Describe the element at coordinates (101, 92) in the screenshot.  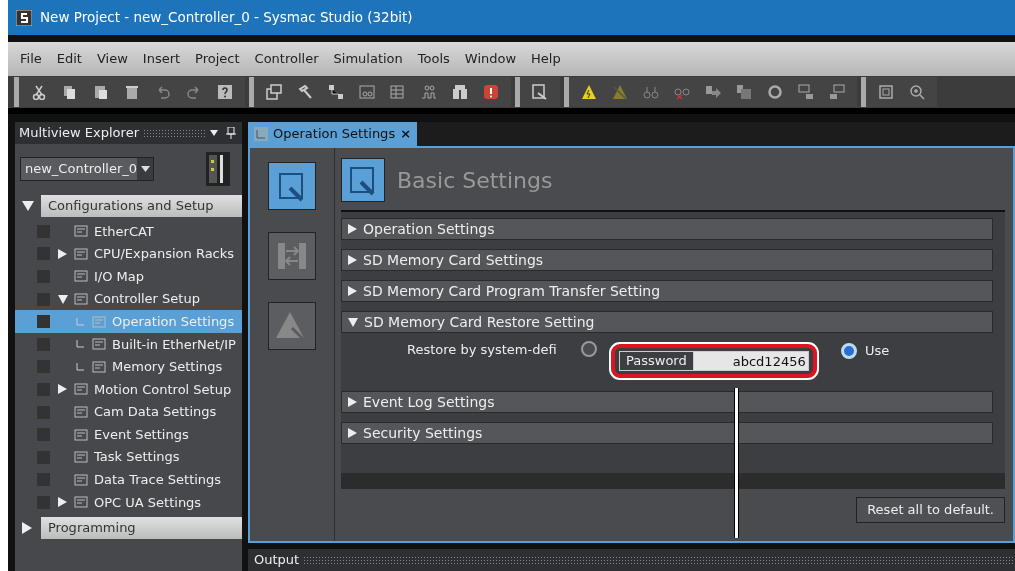
I see `paste-icon` at that location.